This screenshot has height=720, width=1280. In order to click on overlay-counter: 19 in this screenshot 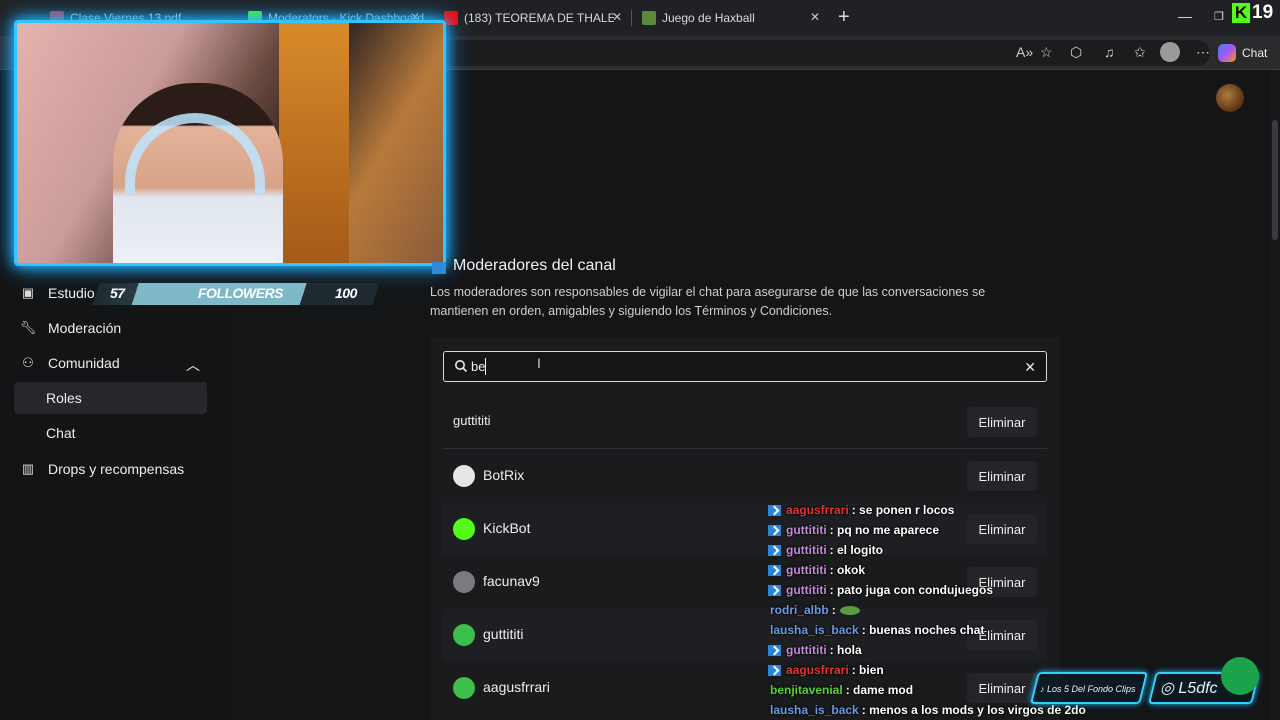, I will do `click(1263, 12)`.